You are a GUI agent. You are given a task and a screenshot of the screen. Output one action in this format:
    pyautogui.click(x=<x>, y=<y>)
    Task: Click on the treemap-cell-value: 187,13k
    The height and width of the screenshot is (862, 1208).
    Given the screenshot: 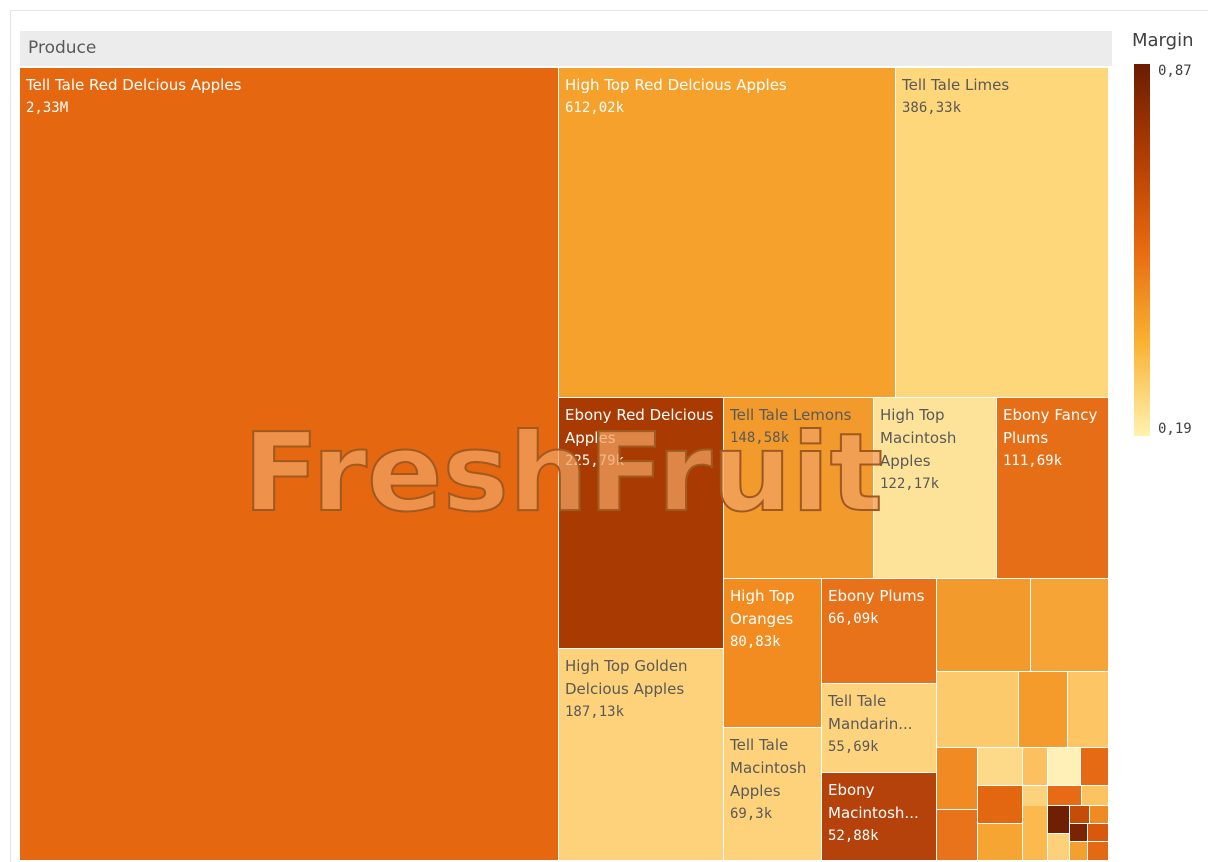 What is the action you would take?
    pyautogui.click(x=595, y=712)
    